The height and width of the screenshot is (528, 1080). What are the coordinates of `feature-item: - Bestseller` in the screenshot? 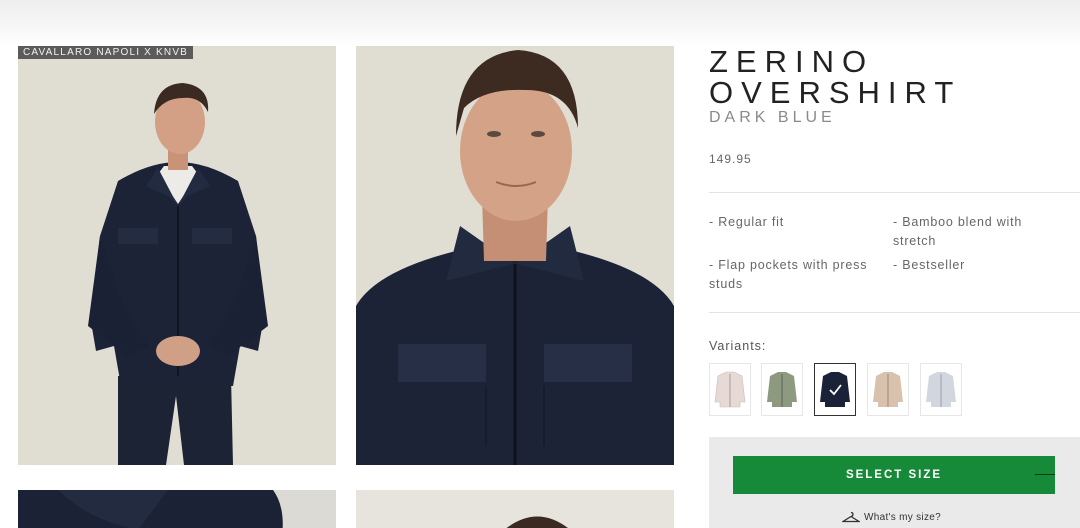 It's located at (929, 265).